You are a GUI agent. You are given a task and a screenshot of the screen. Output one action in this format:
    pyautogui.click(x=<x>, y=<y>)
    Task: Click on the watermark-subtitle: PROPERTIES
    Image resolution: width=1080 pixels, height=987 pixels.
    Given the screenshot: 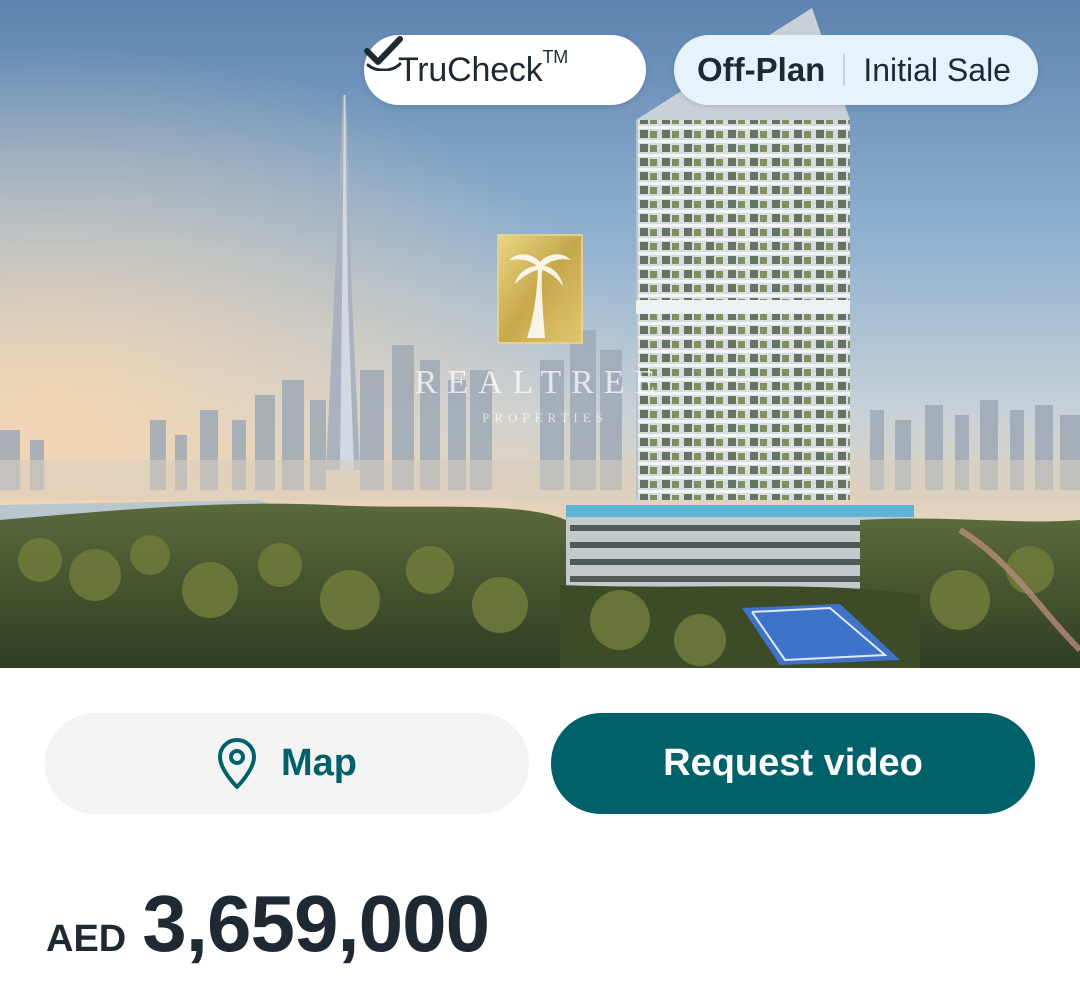 What is the action you would take?
    pyautogui.click(x=545, y=417)
    